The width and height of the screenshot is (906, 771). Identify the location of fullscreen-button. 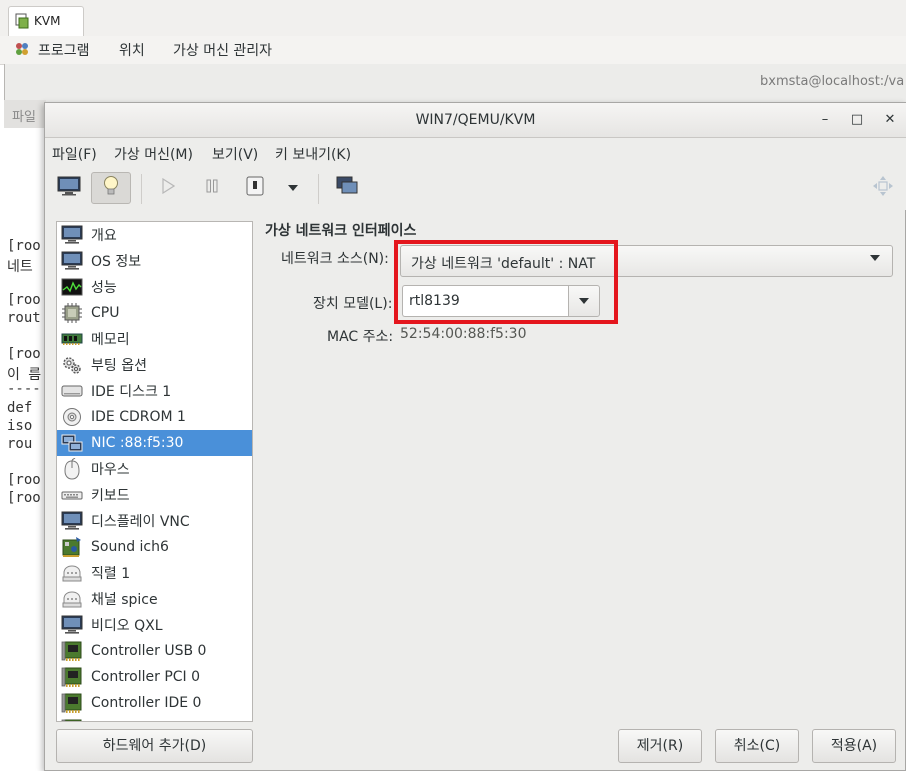
(883, 188).